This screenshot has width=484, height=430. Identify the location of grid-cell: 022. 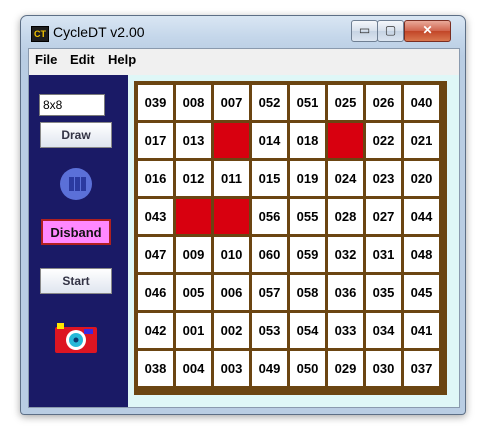
(383, 140).